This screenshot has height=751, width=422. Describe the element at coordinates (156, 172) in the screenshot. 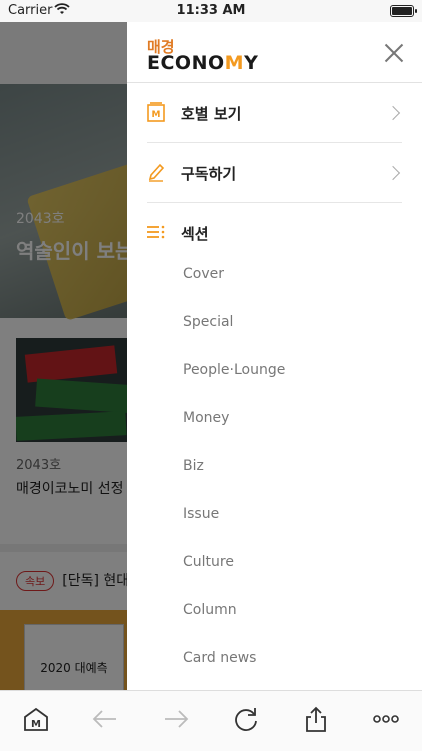

I see `pencil-icon` at that location.